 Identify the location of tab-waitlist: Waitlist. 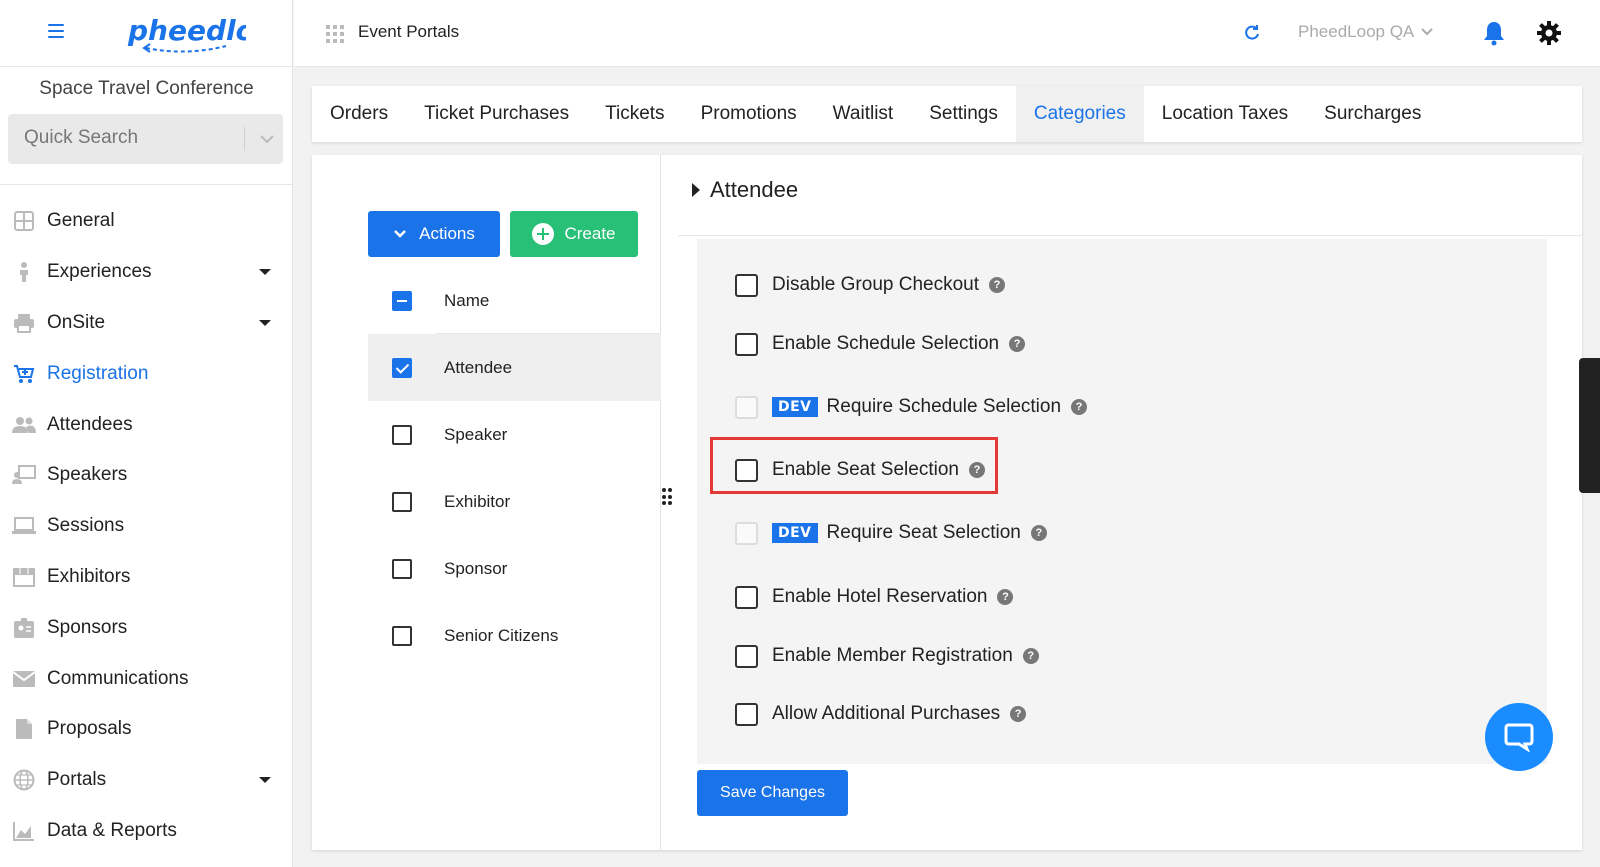
(863, 114).